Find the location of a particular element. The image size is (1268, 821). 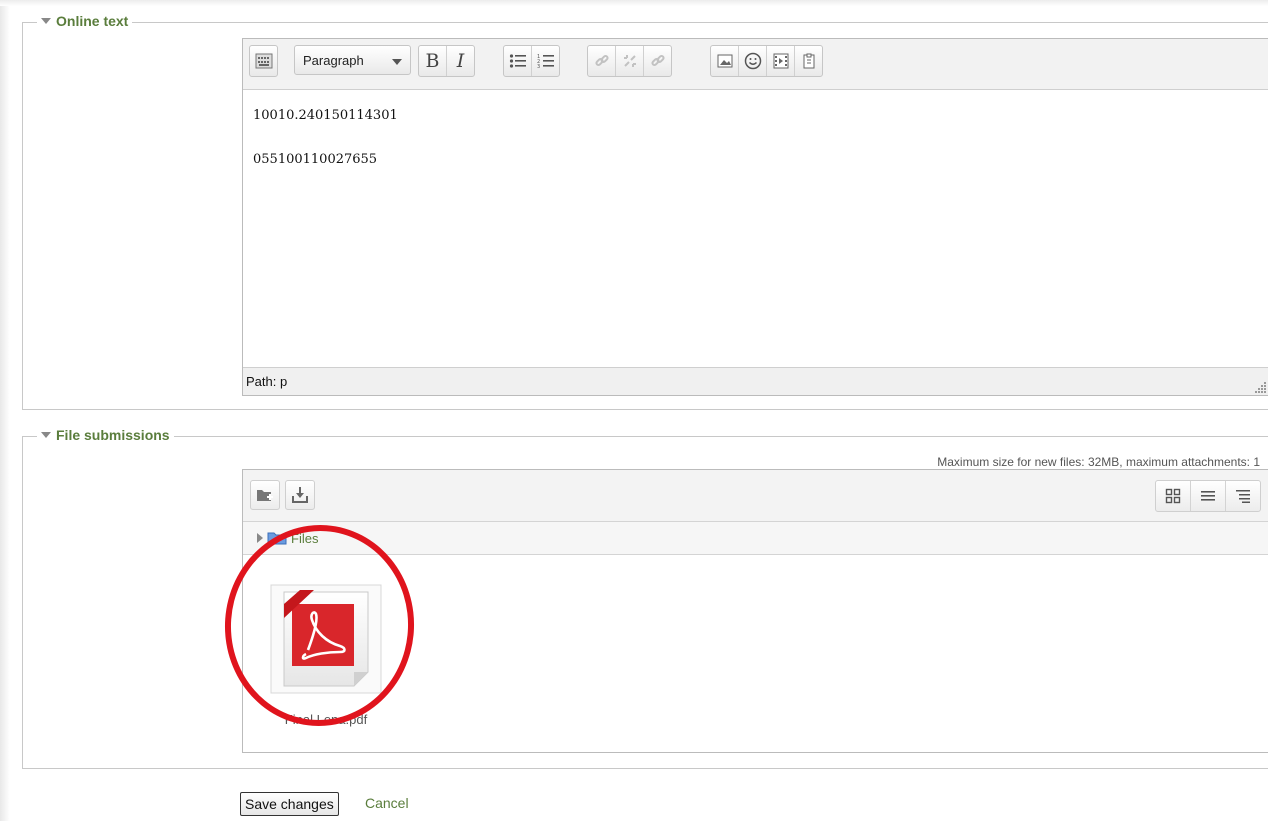

folder-add-icon is located at coordinates (265, 495).